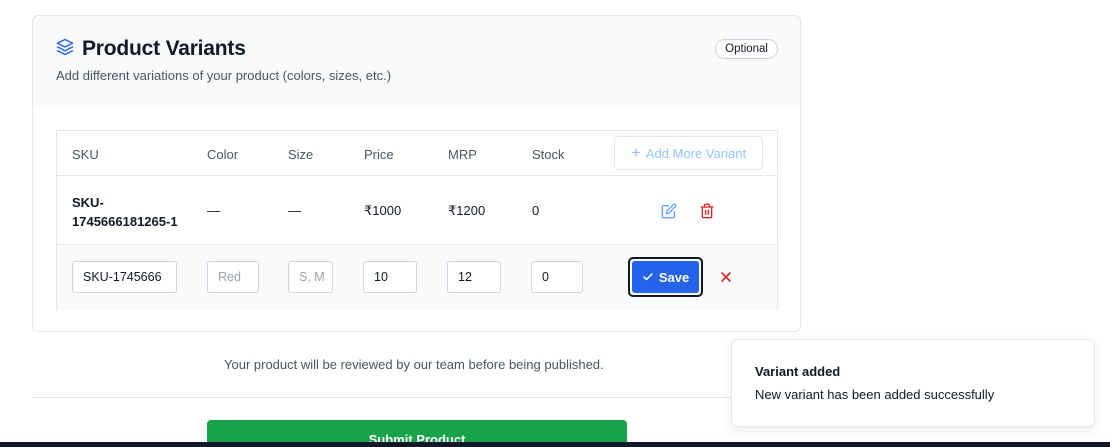  Describe the element at coordinates (65, 49) in the screenshot. I see `layers-icon` at that location.